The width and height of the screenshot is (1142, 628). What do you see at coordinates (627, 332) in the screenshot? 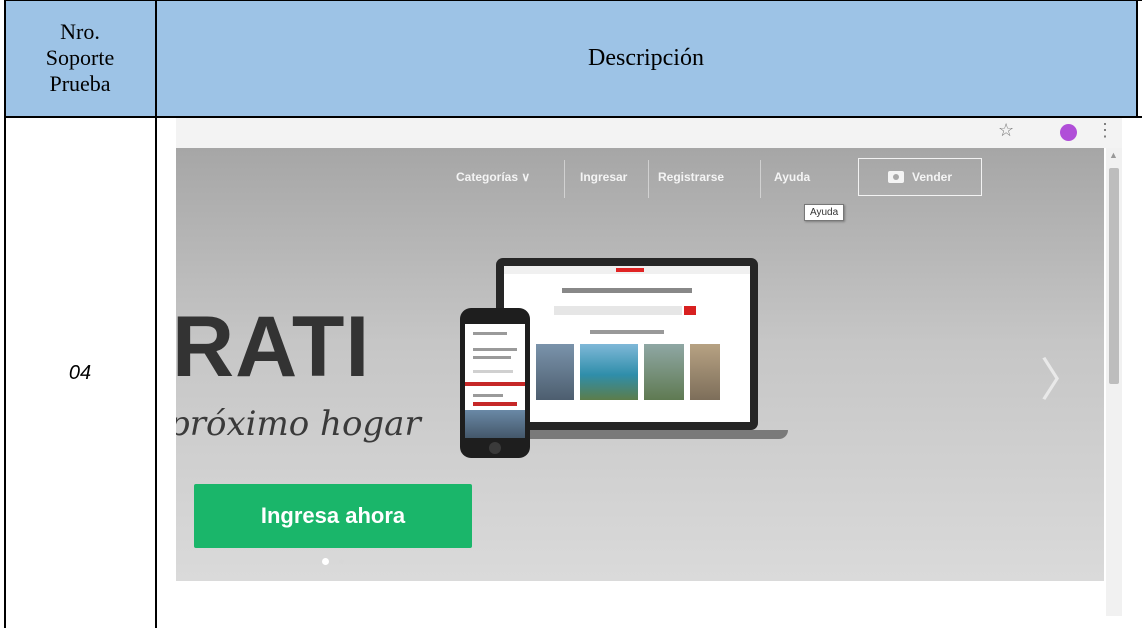
I see `laptop-subtitle-line` at bounding box center [627, 332].